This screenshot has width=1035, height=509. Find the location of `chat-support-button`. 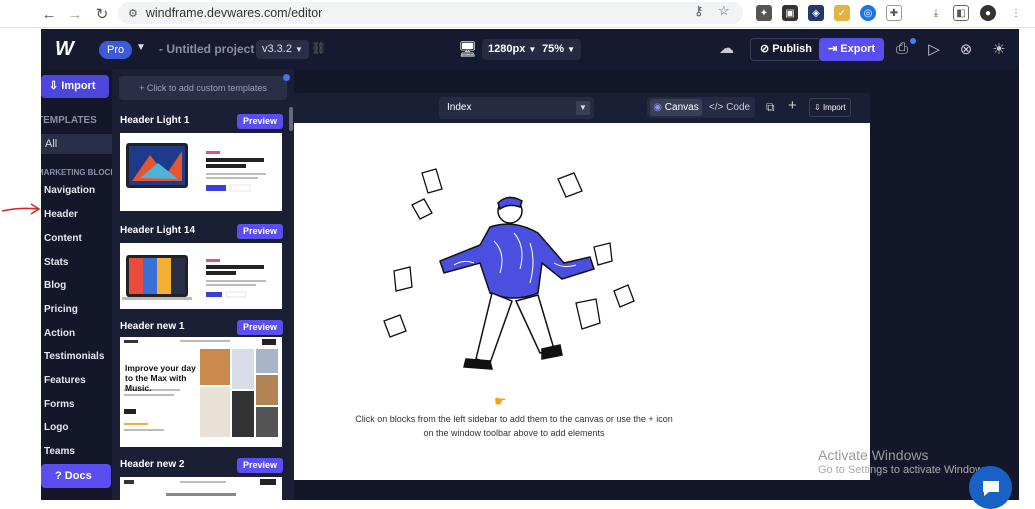

chat-support-button is located at coordinates (990, 487).